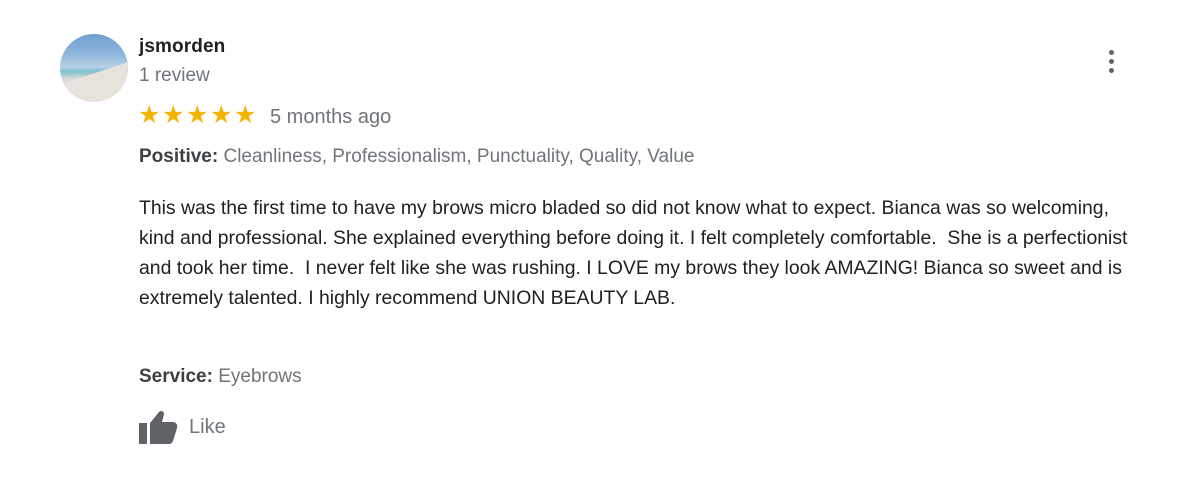 This screenshot has width=1200, height=480. I want to click on like-label: Like, so click(207, 426).